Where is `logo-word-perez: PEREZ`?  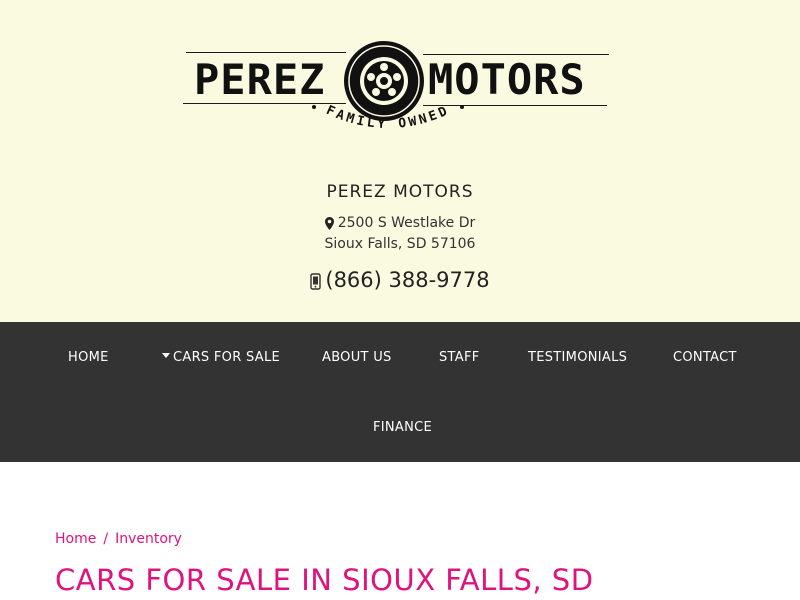 logo-word-perez: PEREZ is located at coordinates (260, 79).